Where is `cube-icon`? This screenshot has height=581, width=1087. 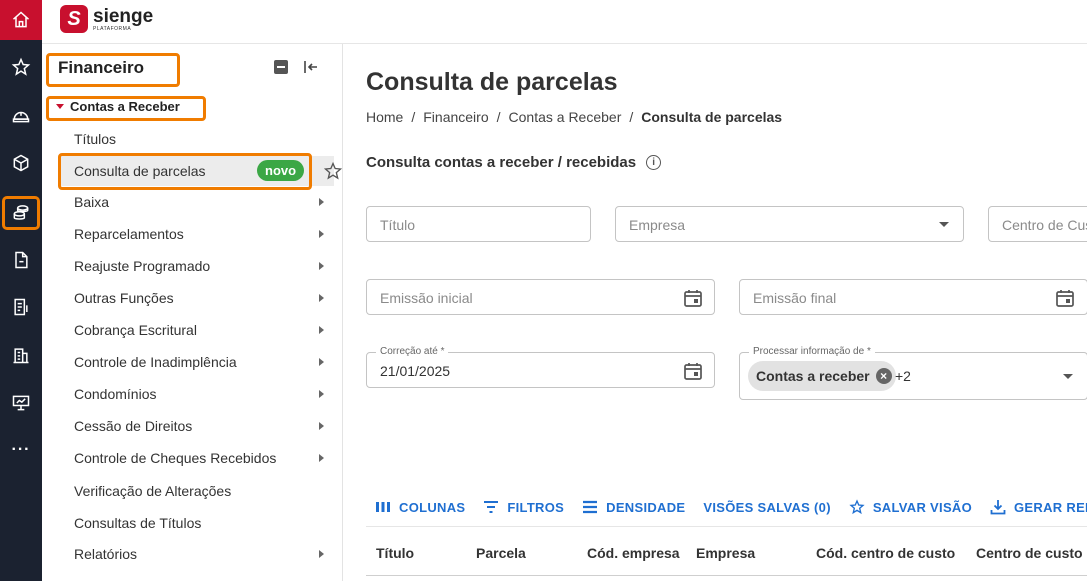 cube-icon is located at coordinates (21, 163).